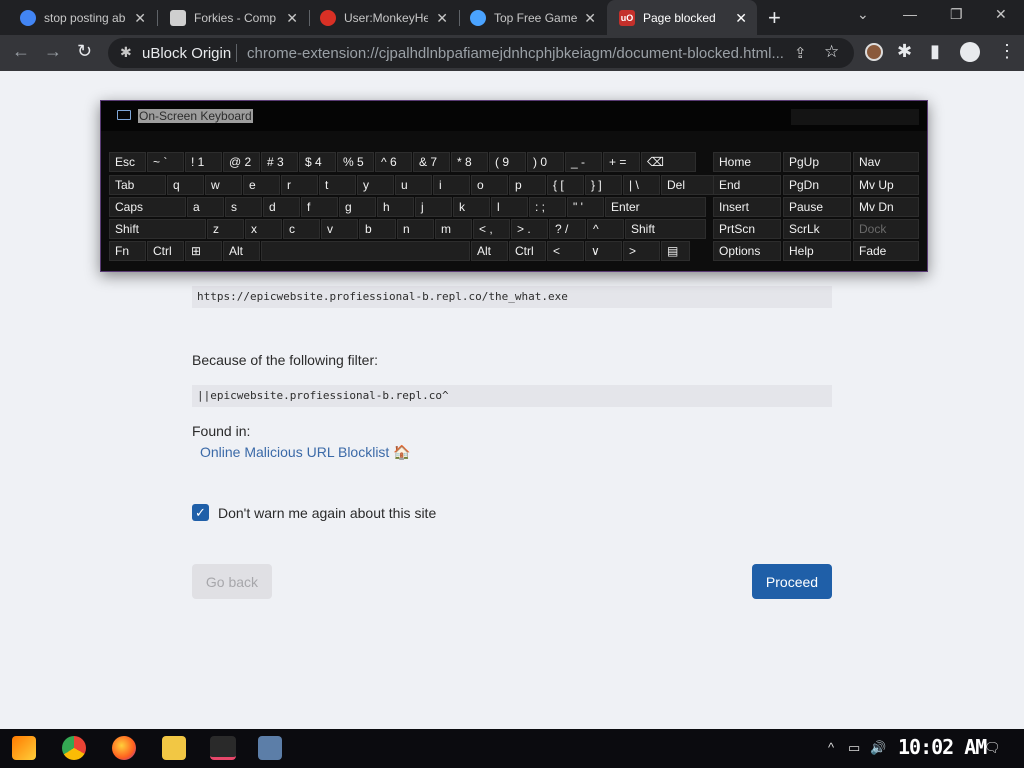 The width and height of the screenshot is (1024, 768). What do you see at coordinates (514, 116) in the screenshot?
I see `osk-titlebar: On-Screen Keyboard` at bounding box center [514, 116].